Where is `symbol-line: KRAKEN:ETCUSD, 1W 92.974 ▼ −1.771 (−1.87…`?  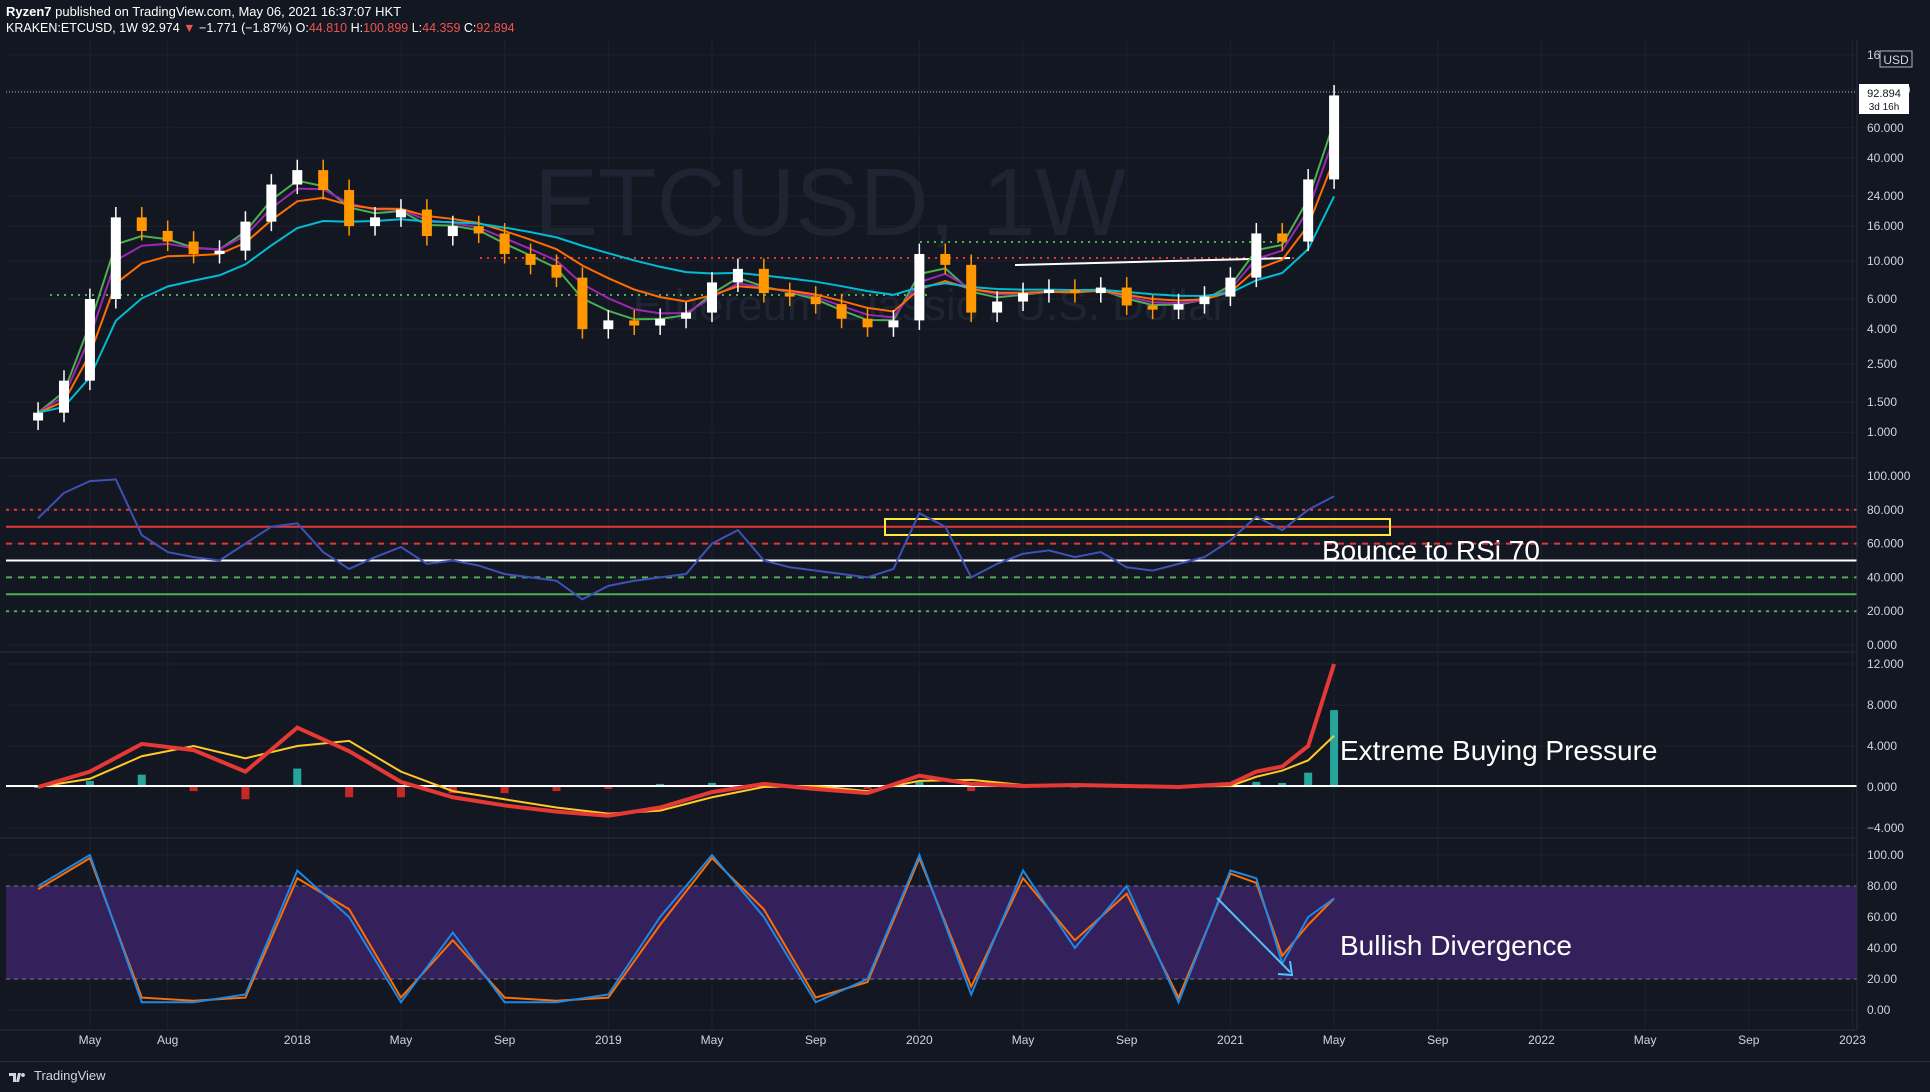
symbol-line: KRAKEN:ETCUSD, 1W 92.974 ▼ −1.771 (−1.87… is located at coordinates (260, 28).